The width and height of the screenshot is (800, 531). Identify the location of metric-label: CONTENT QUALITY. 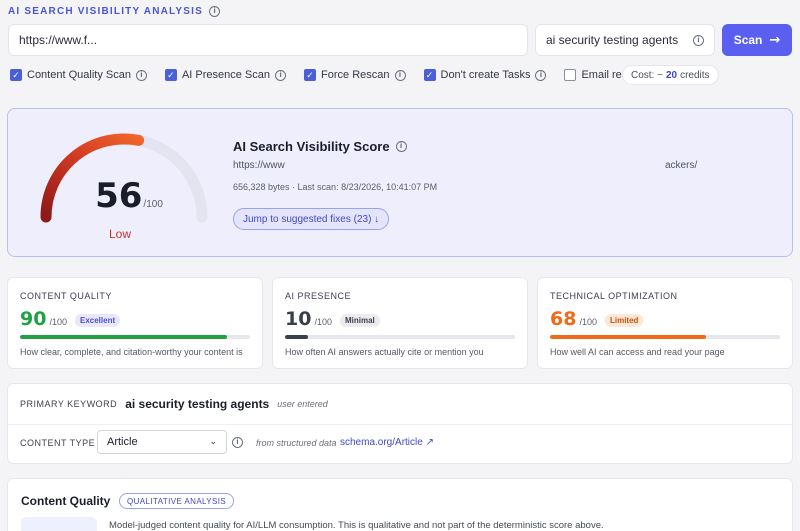
(66, 296).